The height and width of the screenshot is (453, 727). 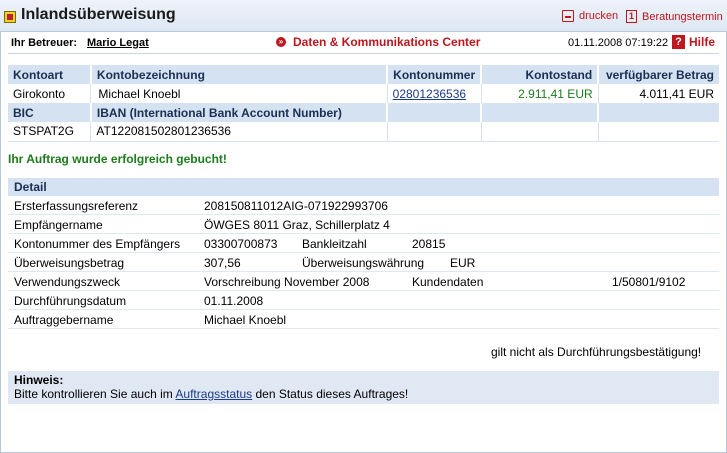 I want to click on iban-row: STSPAT2G AT122081502801236536, so click(x=363, y=132).